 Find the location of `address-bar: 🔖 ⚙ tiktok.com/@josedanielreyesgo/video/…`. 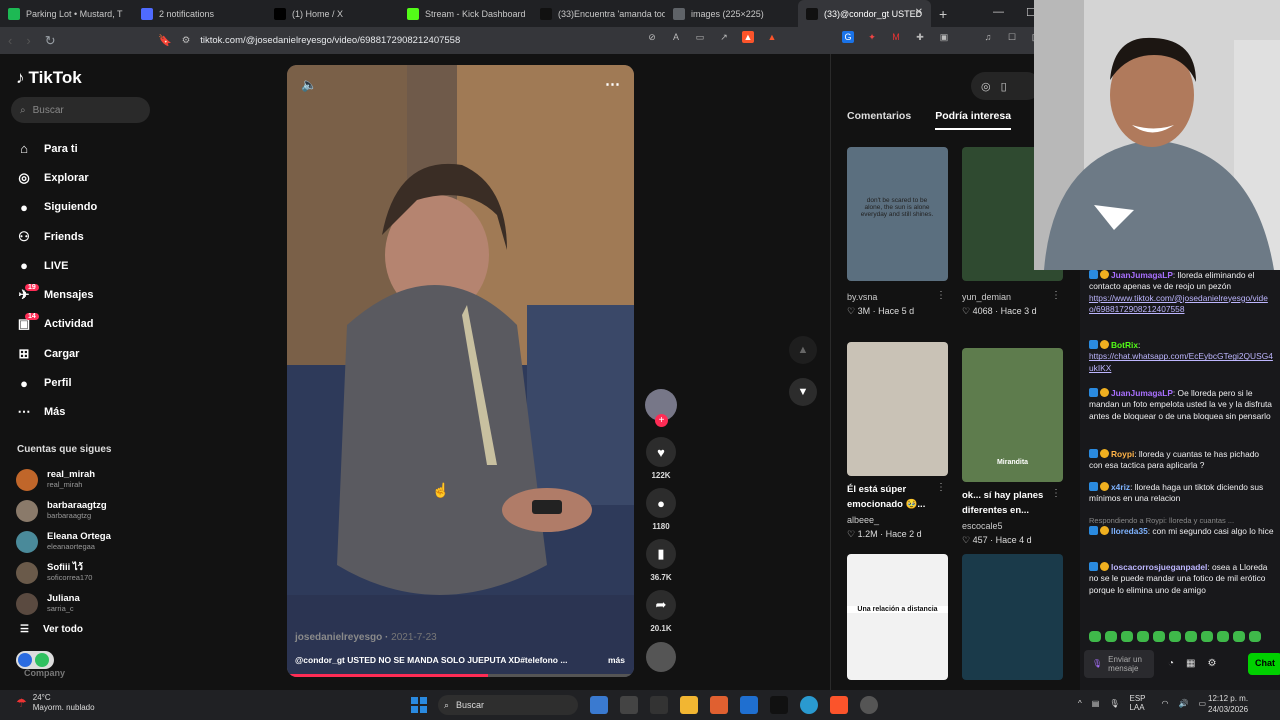

address-bar: 🔖 ⚙ tiktok.com/@josedanielreyesgo/video/… is located at coordinates (399, 40).